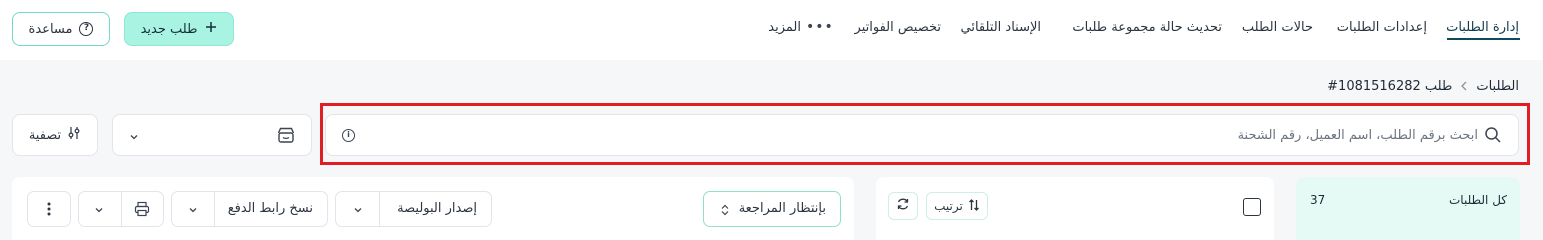  I want to click on order-status-dropdown: بإنتظار المراجعة, so click(772, 209).